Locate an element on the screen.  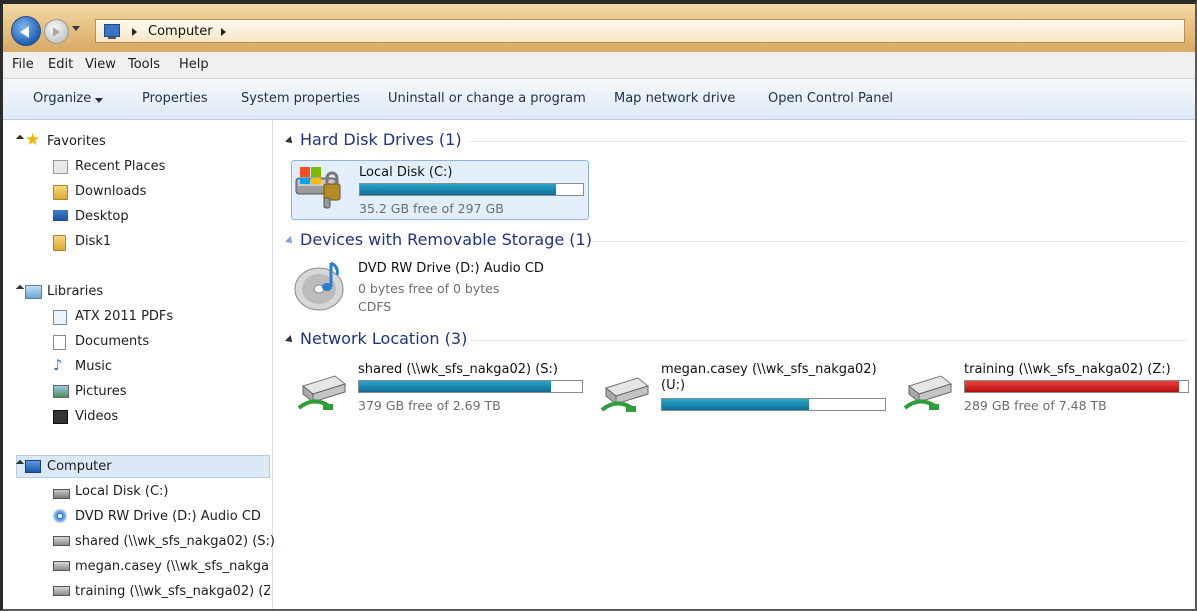
group-hard-disk-drives: Hard Disk Drives (1) is located at coordinates (730, 141).